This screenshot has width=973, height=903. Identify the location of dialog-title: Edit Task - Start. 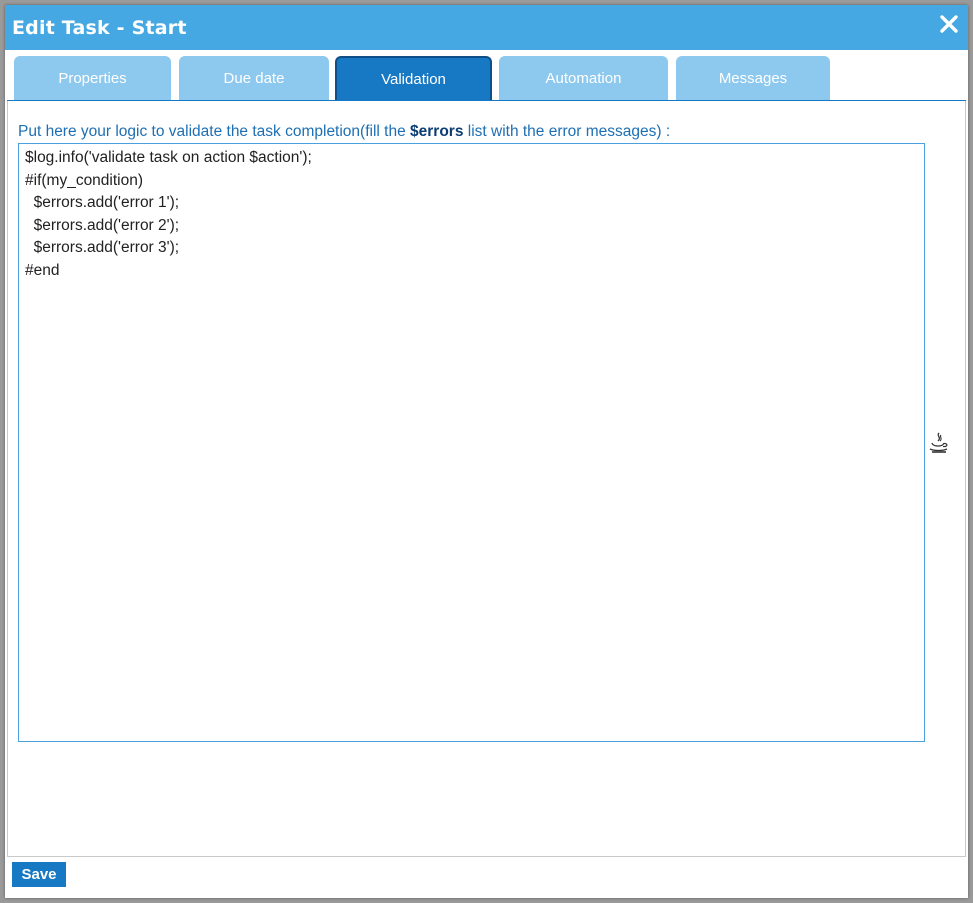
(99, 28).